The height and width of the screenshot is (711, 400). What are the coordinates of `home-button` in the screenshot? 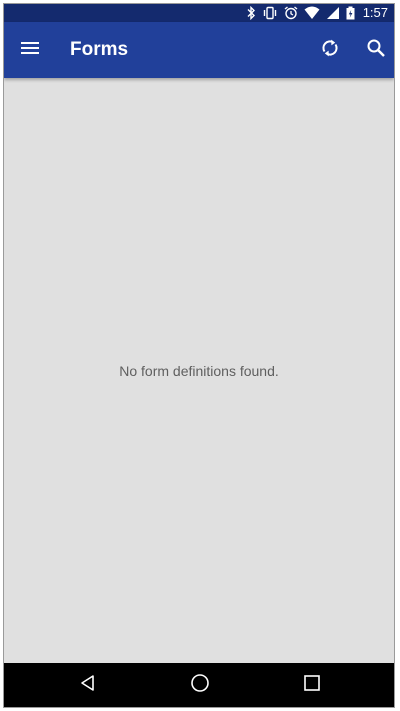 It's located at (200, 685).